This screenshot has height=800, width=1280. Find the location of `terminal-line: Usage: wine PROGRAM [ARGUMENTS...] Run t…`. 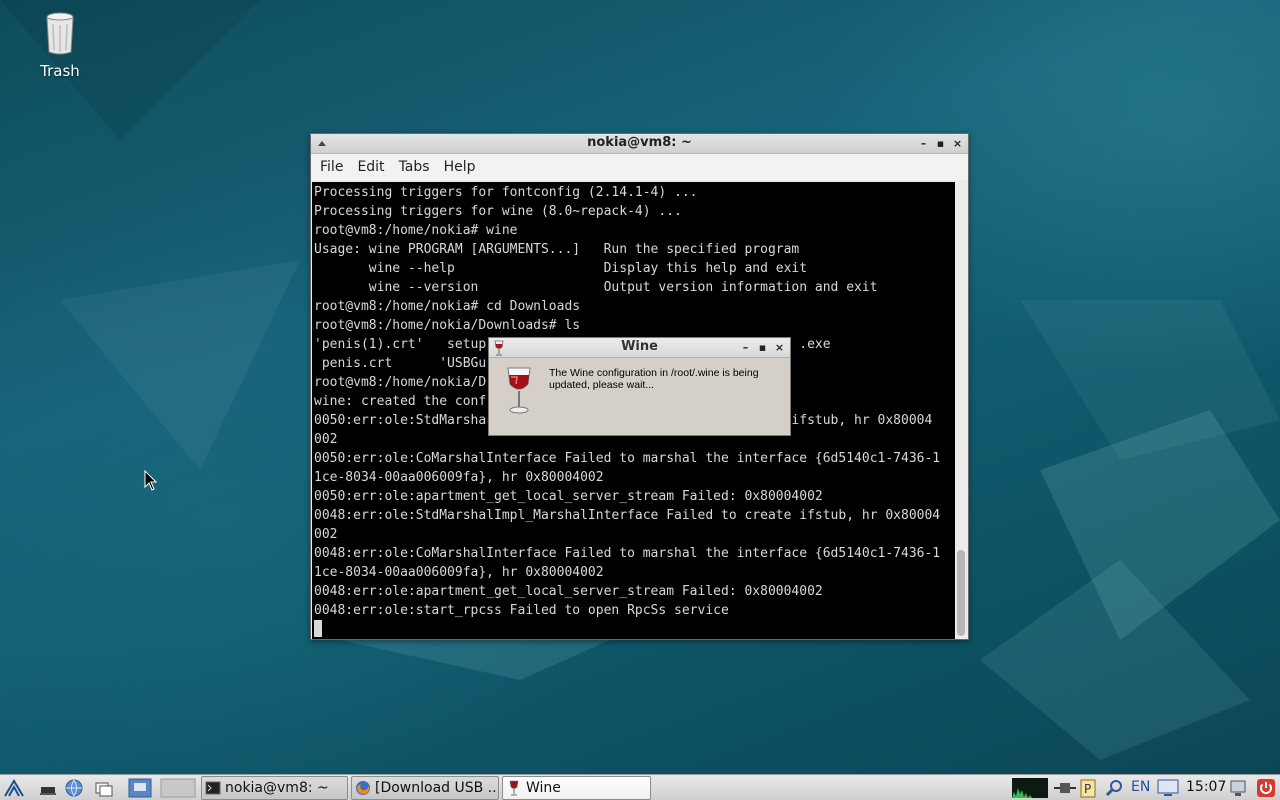

terminal-line: Usage: wine PROGRAM [ARGUMENTS...] Run t… is located at coordinates (557, 249).